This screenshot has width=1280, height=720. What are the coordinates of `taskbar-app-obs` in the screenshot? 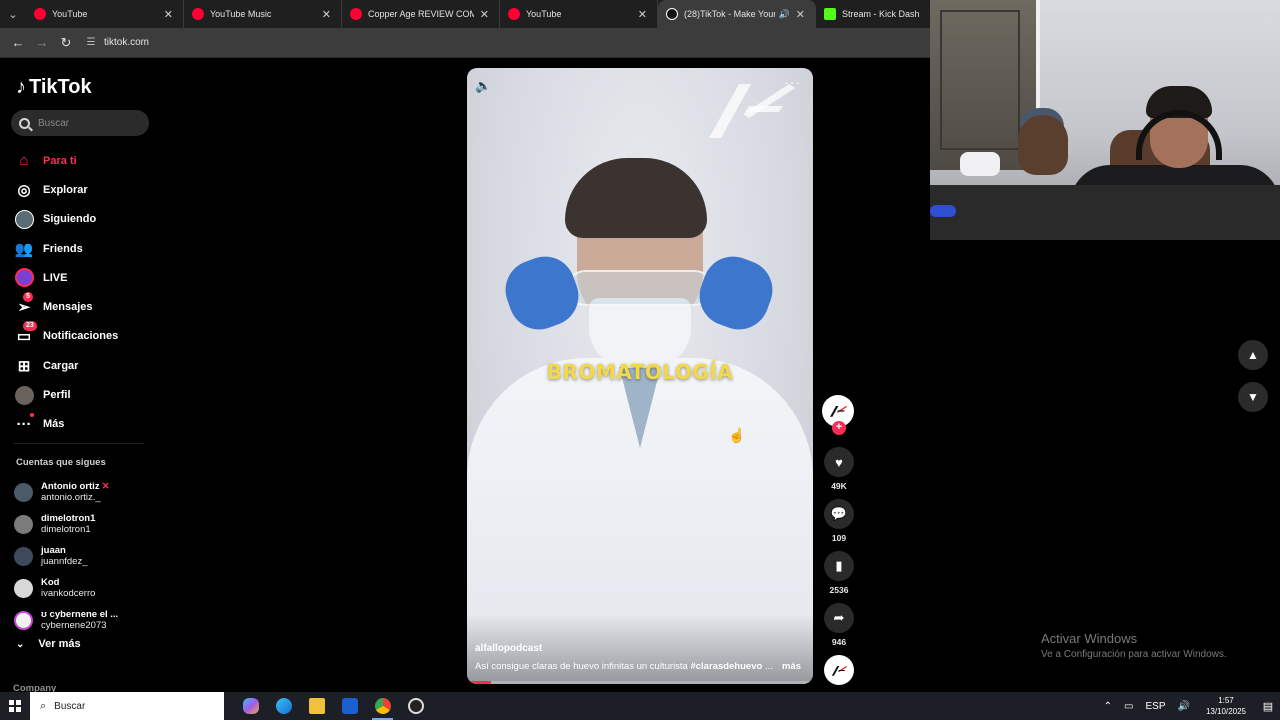 It's located at (415, 706).